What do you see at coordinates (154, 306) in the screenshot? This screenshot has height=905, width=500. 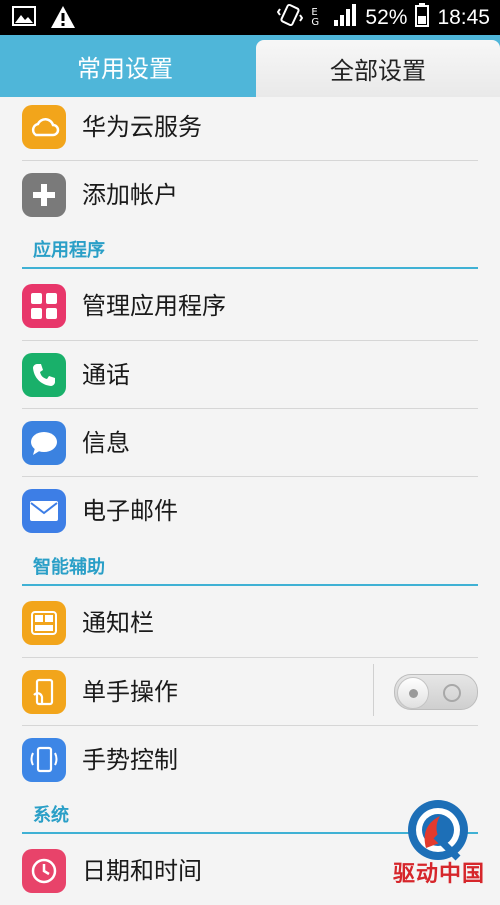 I see `manage-apps-label: 管理应用程序` at bounding box center [154, 306].